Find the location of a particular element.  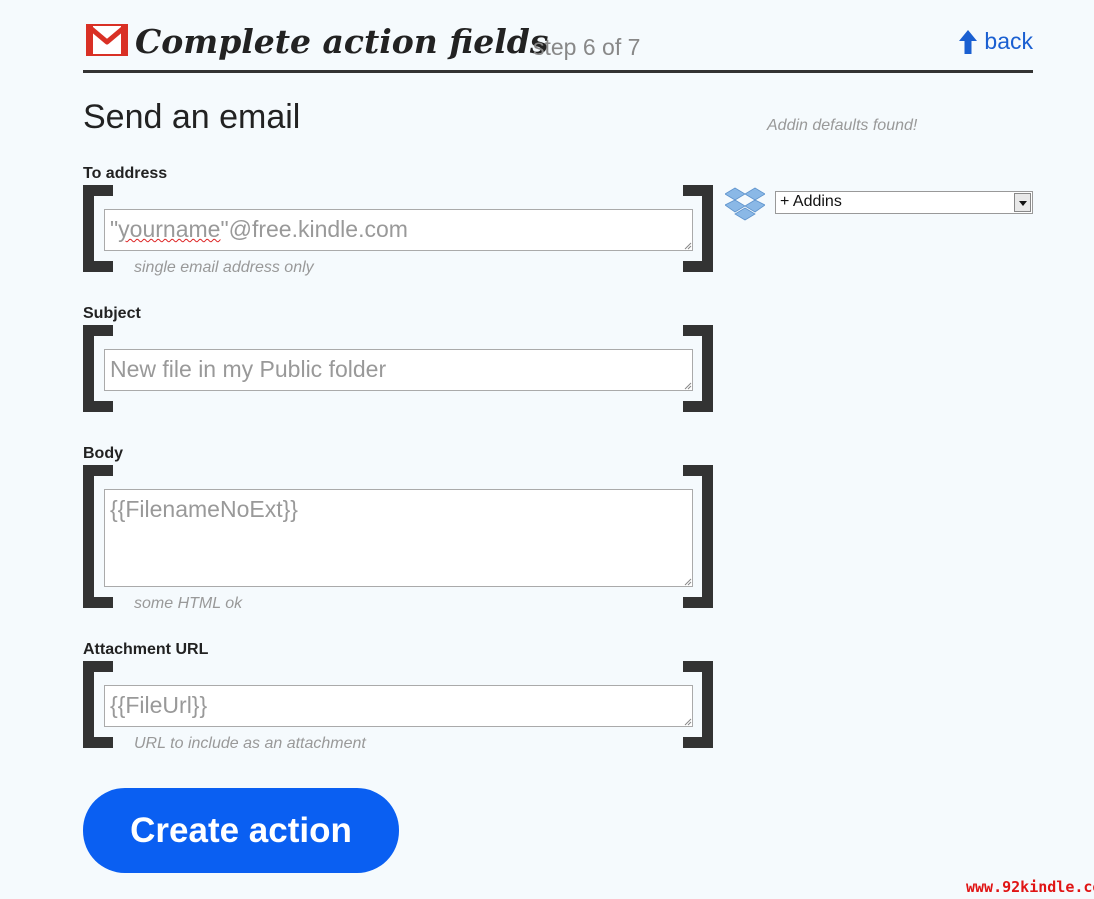

subject-group: New file in my Public folder is located at coordinates (398, 368).